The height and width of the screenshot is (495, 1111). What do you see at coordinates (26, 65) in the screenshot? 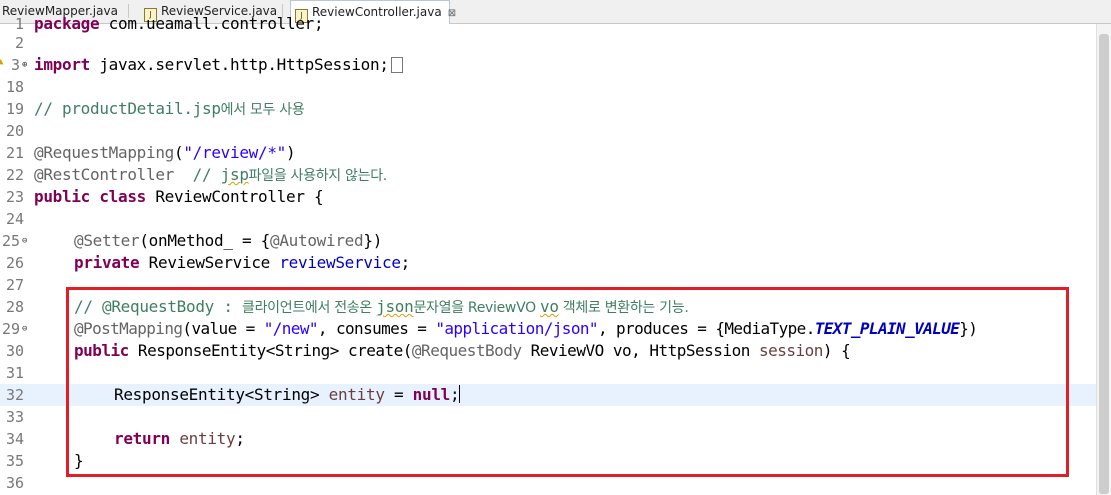
I see `fold-expand-icon: ⊕` at bounding box center [26, 65].